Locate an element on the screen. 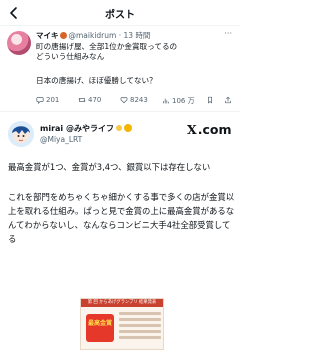  bookmark-icon is located at coordinates (210, 100).